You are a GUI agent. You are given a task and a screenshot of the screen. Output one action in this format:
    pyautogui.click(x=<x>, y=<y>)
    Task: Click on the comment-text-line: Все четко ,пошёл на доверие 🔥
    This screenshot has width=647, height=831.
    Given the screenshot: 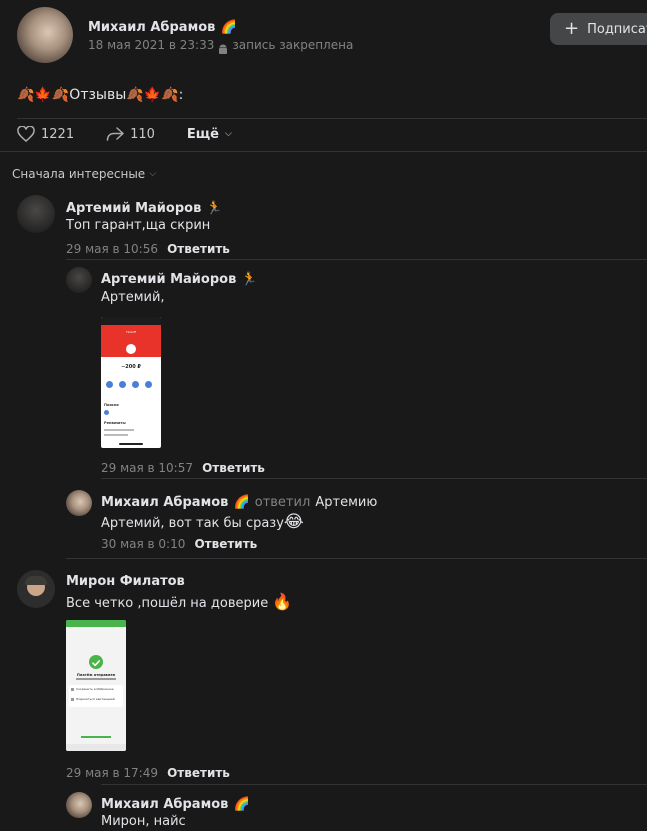 What is the action you would take?
    pyautogui.click(x=179, y=601)
    